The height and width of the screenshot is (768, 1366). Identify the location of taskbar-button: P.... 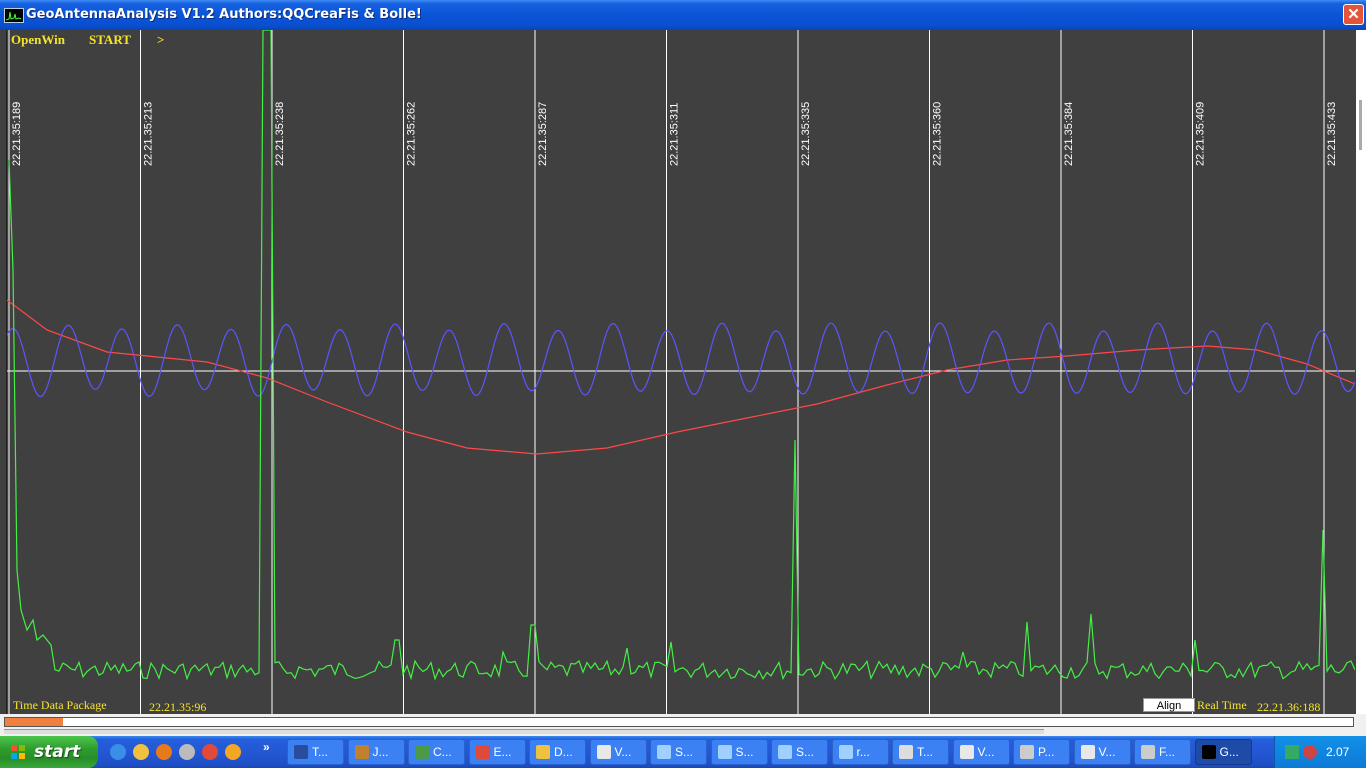
(1041, 752).